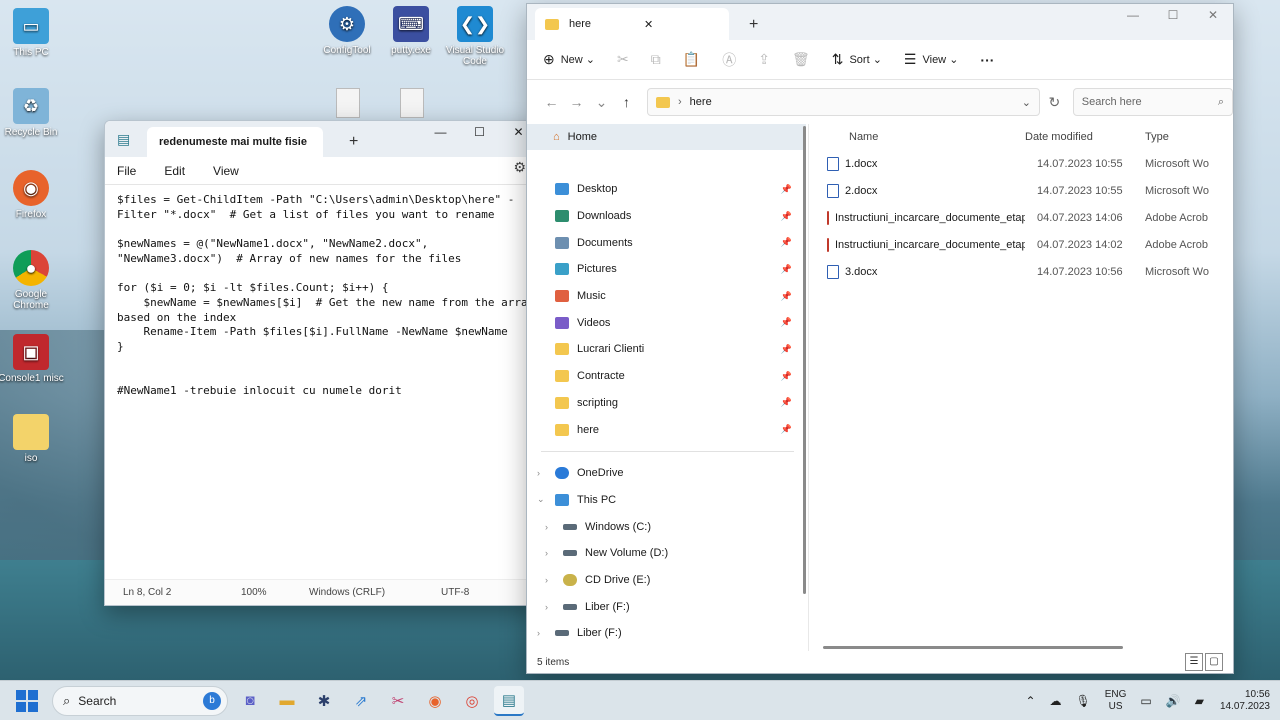 The width and height of the screenshot is (1280, 720). What do you see at coordinates (656, 59) in the screenshot?
I see `copy-icon: ⧉` at bounding box center [656, 59].